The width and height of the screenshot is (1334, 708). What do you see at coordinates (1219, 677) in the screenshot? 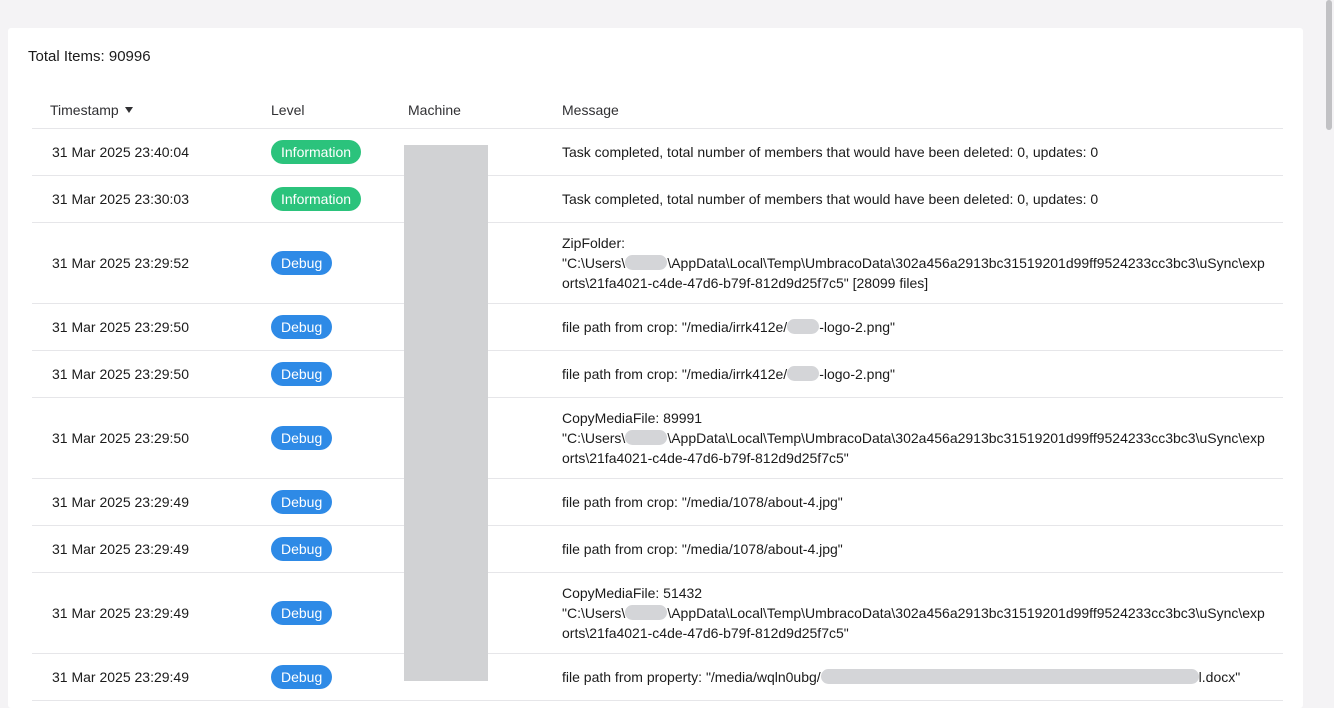
I see `message-text: l.docx"` at bounding box center [1219, 677].